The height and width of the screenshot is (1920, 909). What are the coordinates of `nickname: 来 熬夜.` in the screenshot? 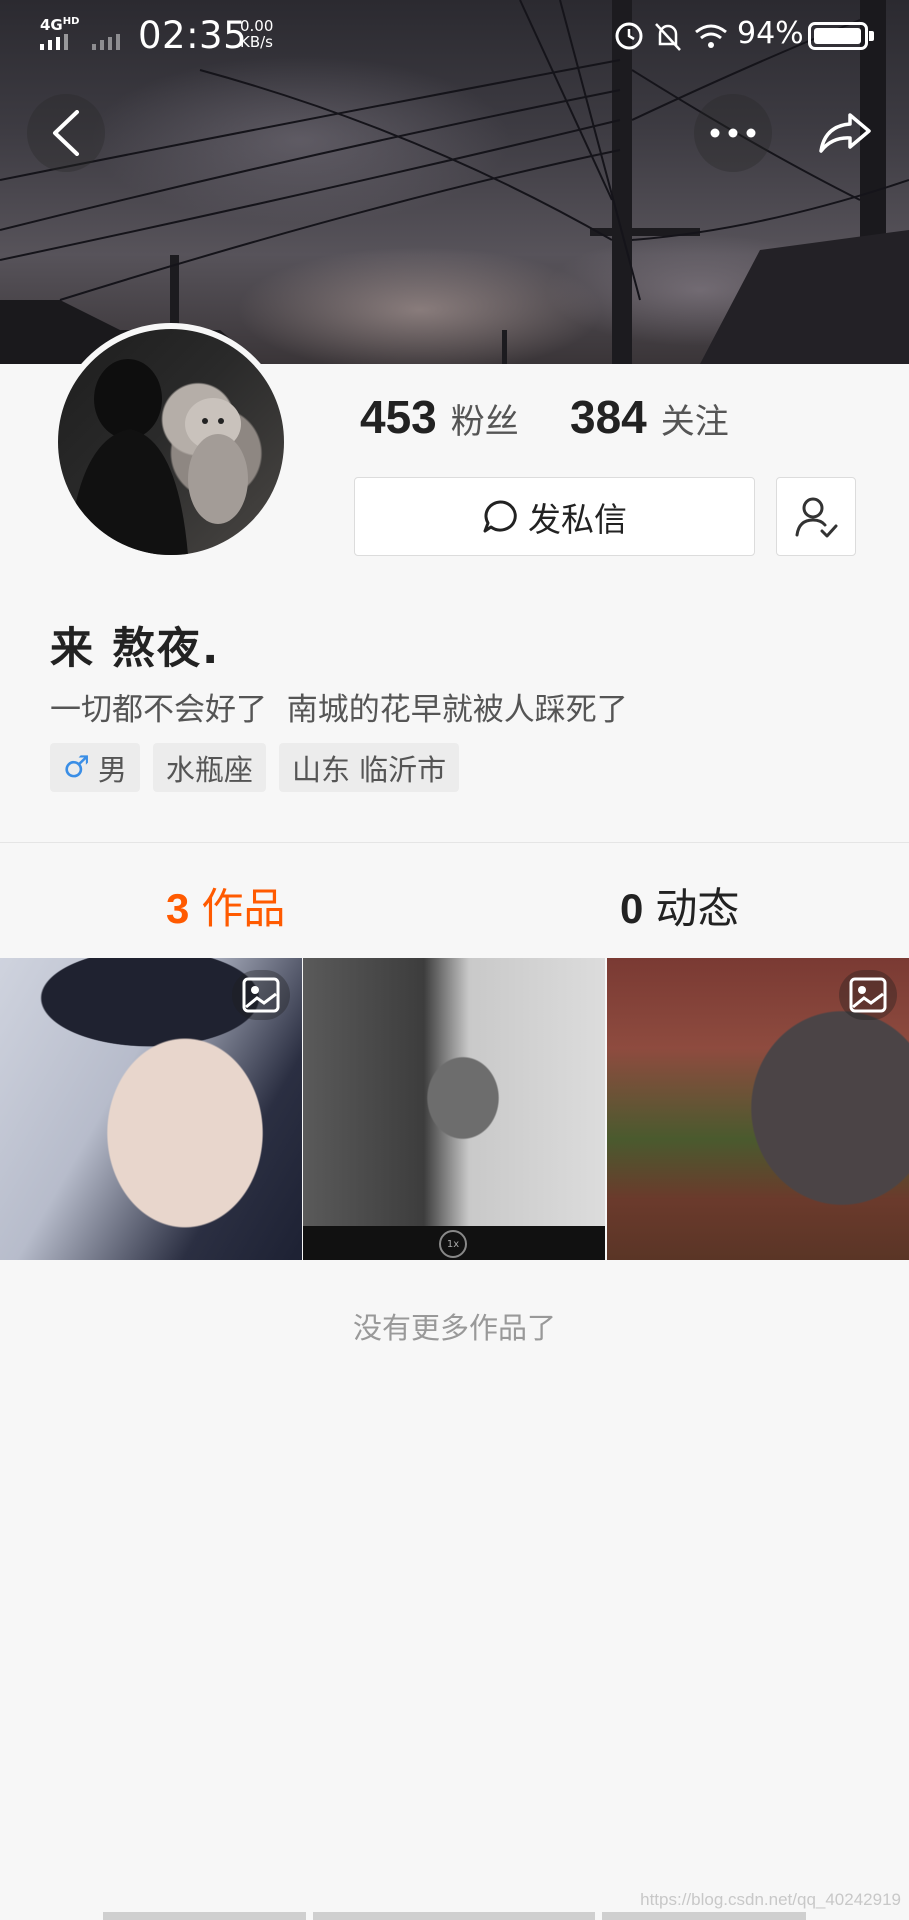 It's located at (135, 649).